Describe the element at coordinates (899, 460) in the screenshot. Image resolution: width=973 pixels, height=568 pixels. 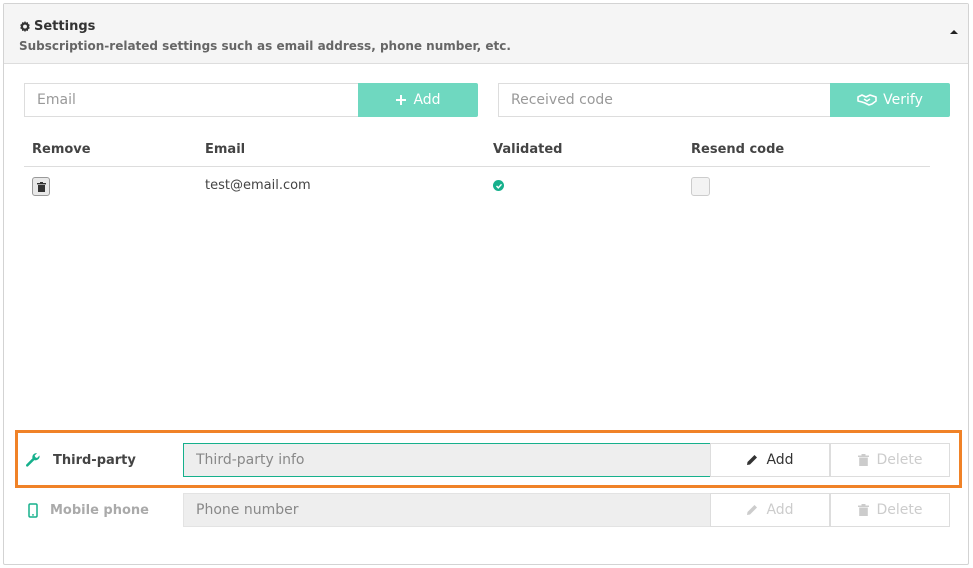
I see `delete-third-party-label: Delete` at that location.